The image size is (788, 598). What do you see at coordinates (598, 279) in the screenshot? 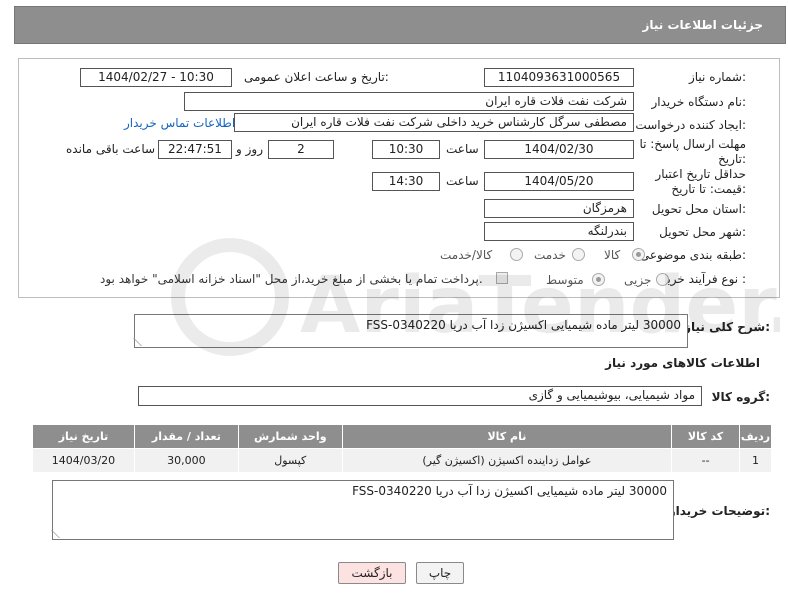
I see `process-radio-medium` at bounding box center [598, 279].